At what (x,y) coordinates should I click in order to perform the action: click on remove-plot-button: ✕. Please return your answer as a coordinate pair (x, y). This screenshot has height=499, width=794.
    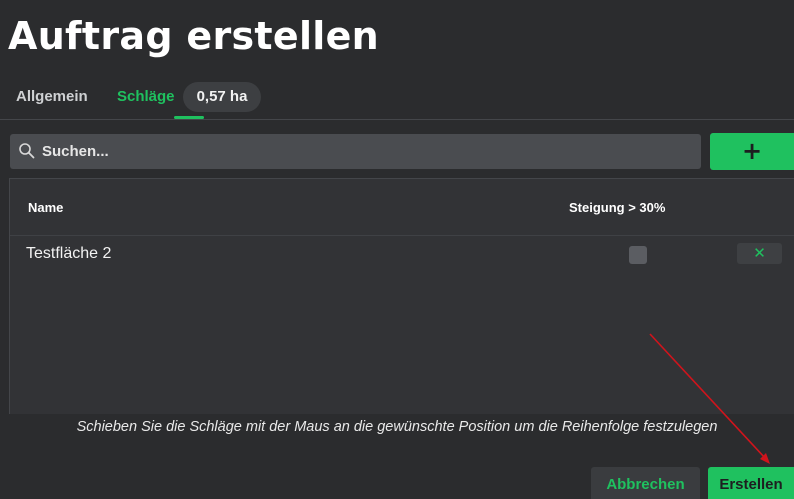
    Looking at the image, I should click on (759, 253).